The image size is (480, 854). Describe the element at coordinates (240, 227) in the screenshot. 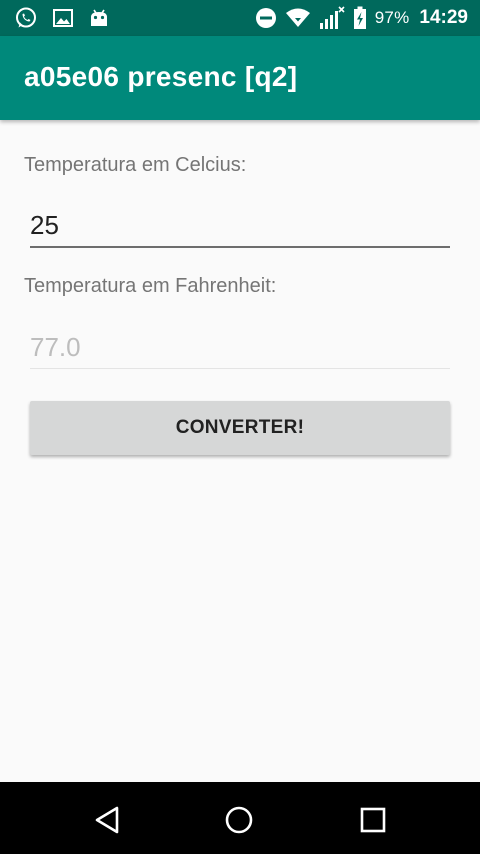

I see `celsius-input: 25` at that location.